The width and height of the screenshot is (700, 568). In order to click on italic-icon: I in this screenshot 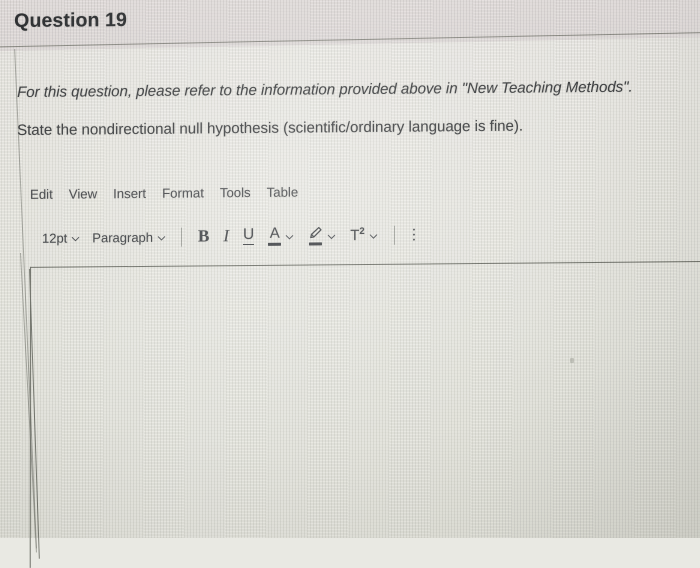, I will do `click(226, 236)`.